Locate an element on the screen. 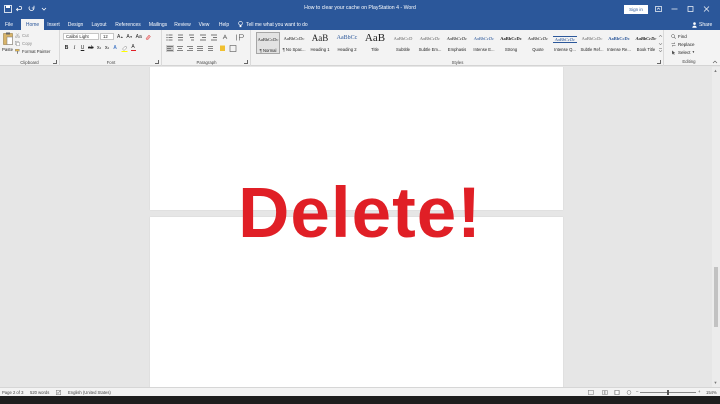 This screenshot has height=404, width=720. tell-me-label: Tell me what you want to do is located at coordinates (277, 24).